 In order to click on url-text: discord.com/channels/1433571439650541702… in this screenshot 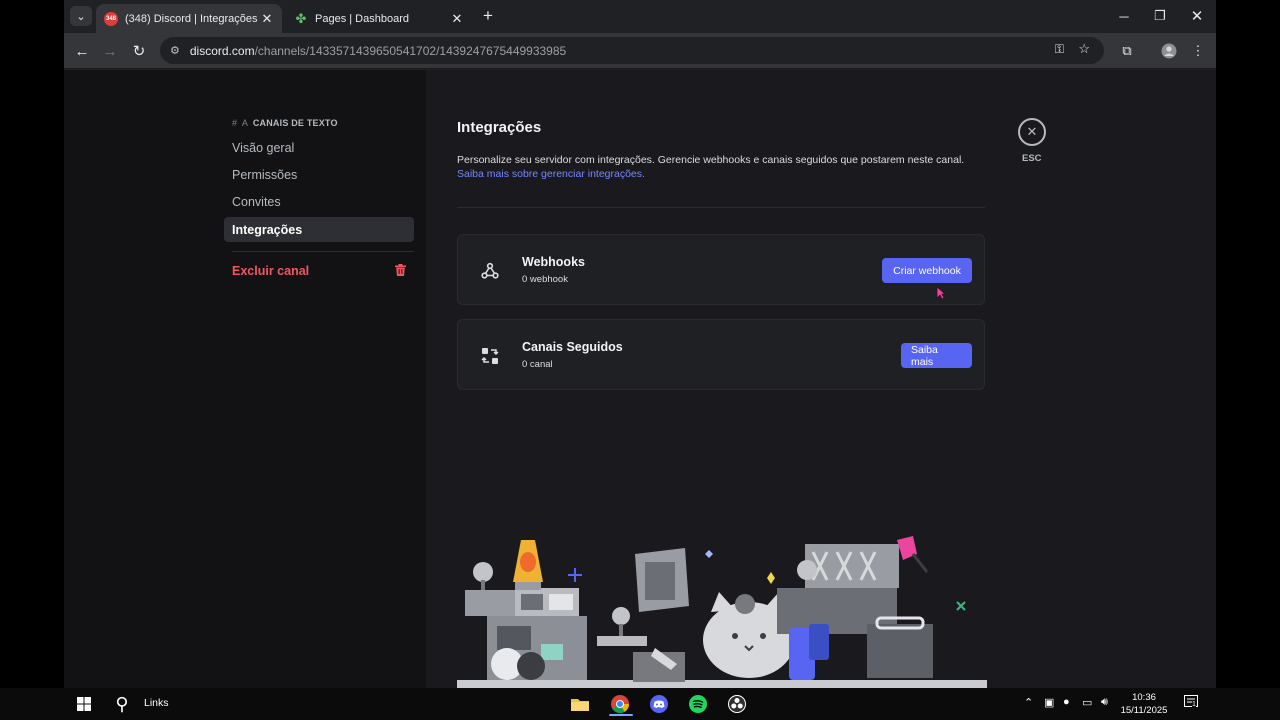, I will do `click(378, 51)`.